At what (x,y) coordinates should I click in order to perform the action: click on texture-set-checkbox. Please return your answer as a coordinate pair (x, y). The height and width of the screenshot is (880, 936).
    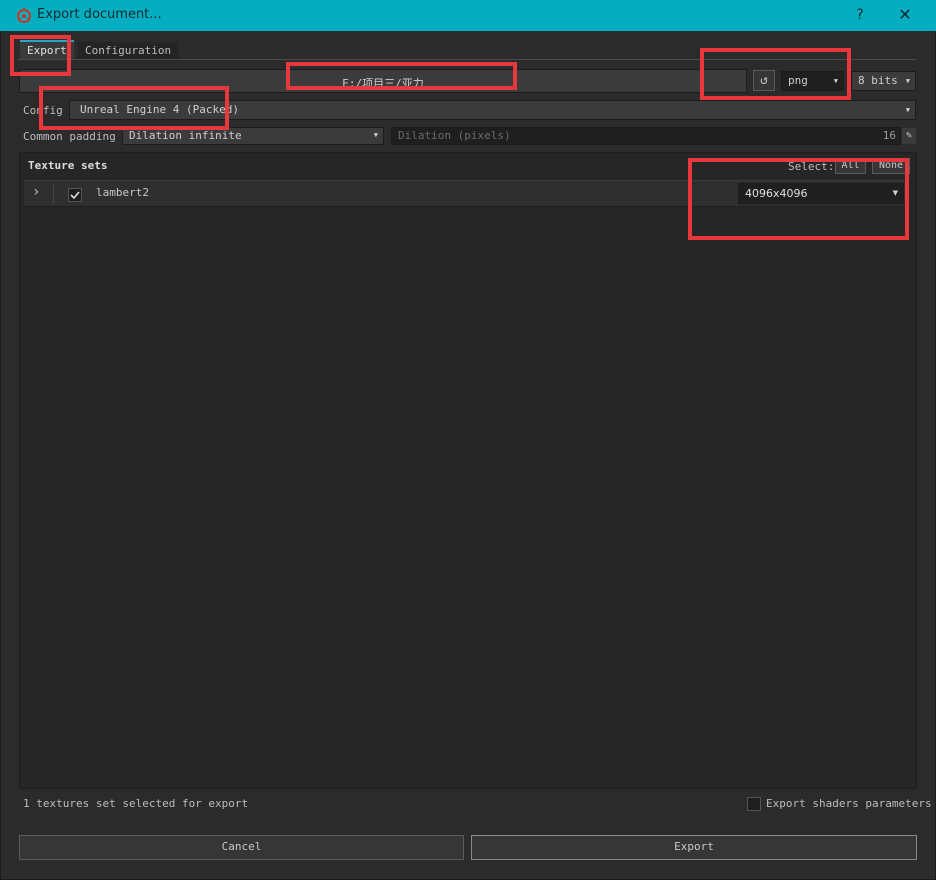
    Looking at the image, I should click on (75, 195).